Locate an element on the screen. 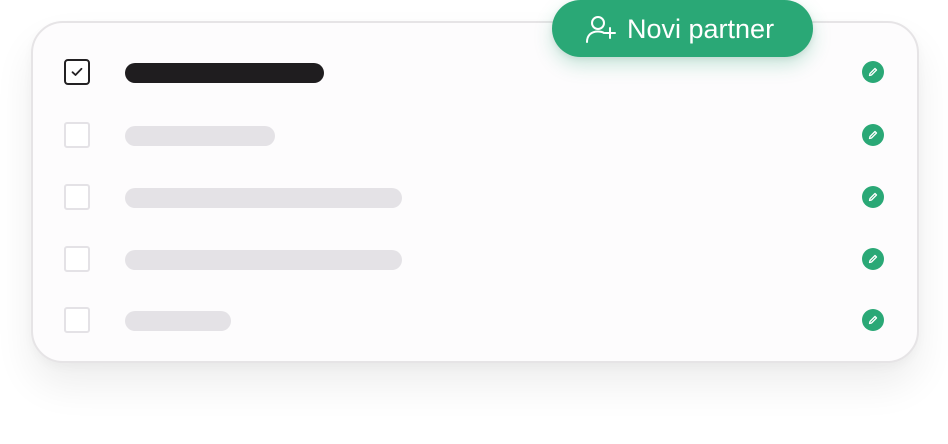 The width and height of the screenshot is (948, 444). row-checkbox-checked is located at coordinates (77, 72).